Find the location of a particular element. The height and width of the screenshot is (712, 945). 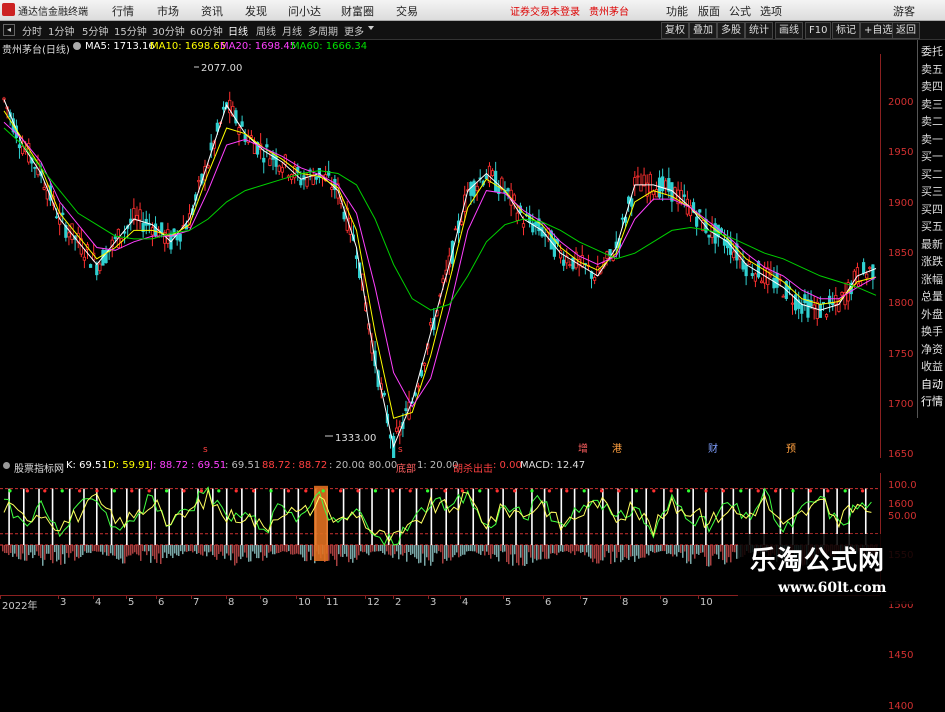

tab-timeshare: 分时 is located at coordinates (32, 30).